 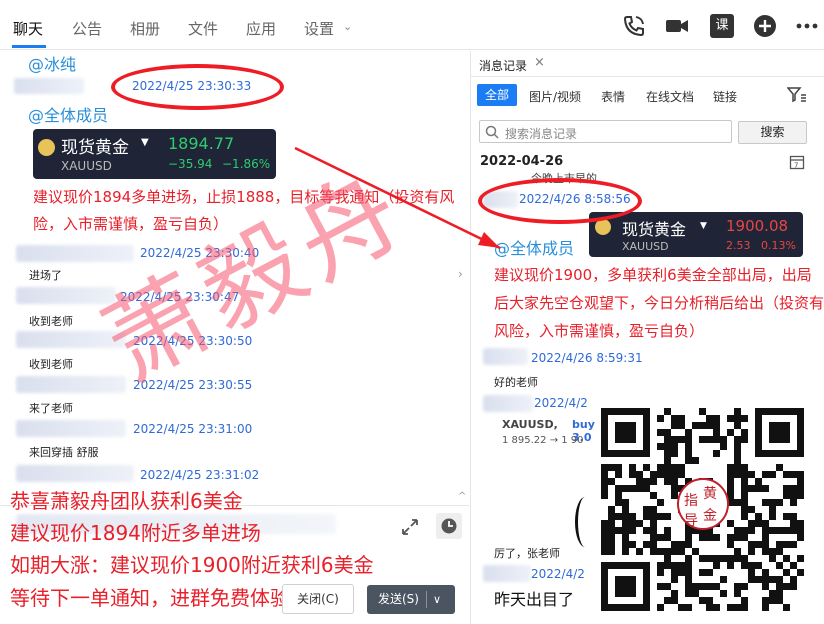 I want to click on filter-docs: 在线文档, so click(x=670, y=96).